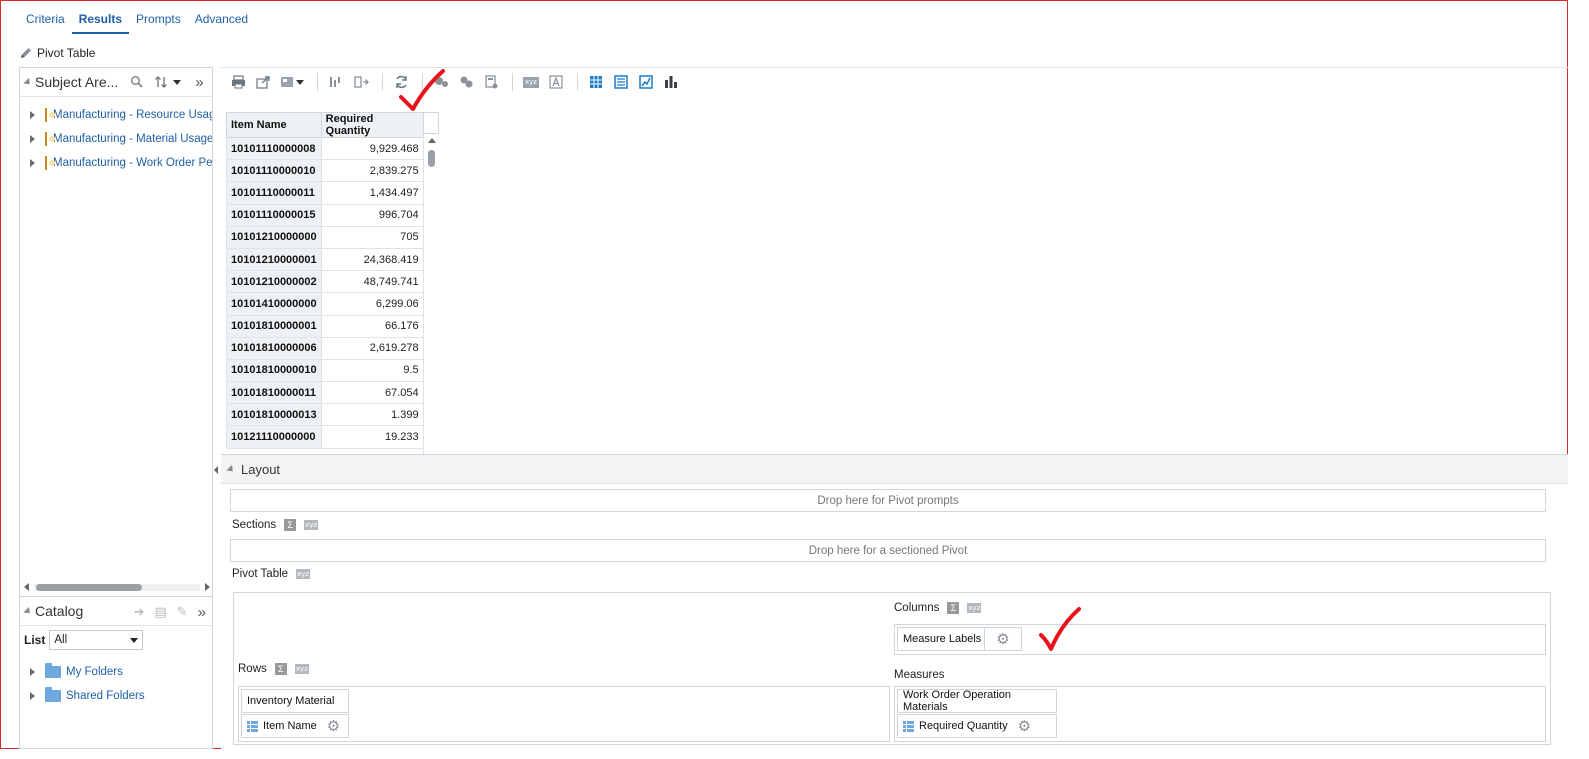 The image size is (1589, 759). What do you see at coordinates (432, 140) in the screenshot?
I see `scroll-up-icon` at bounding box center [432, 140].